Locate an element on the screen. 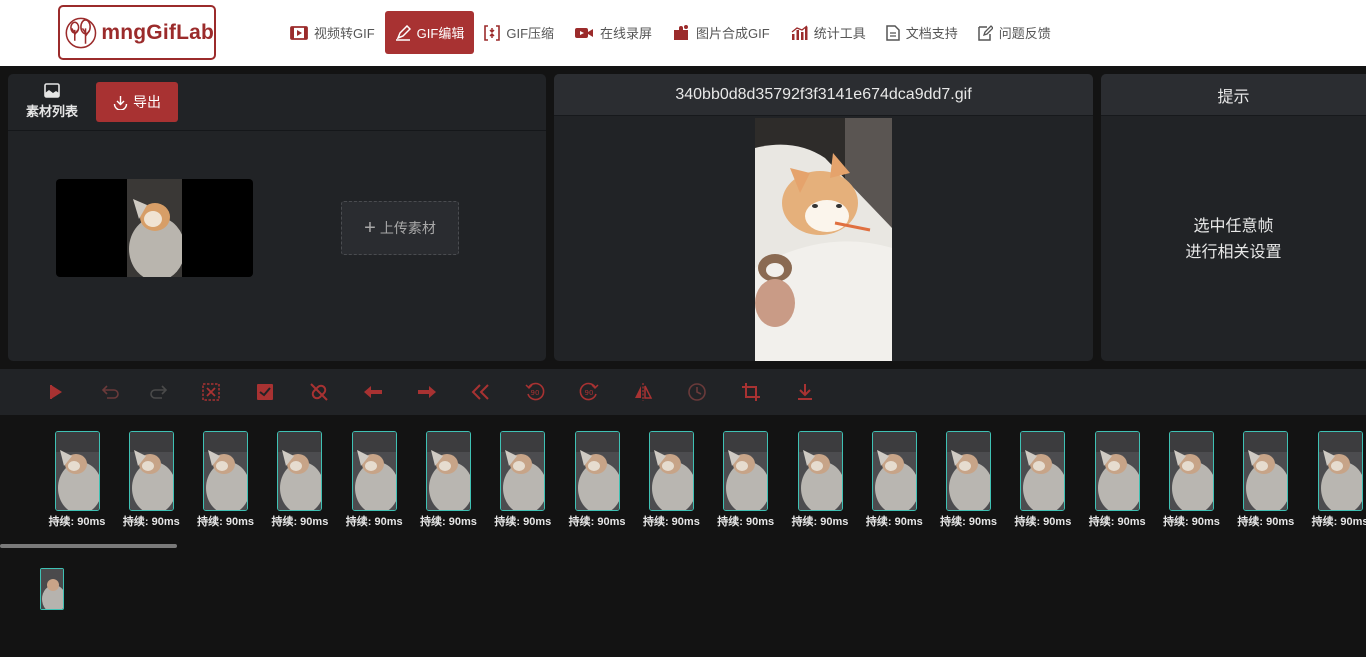 The height and width of the screenshot is (657, 1366). delete-selection-button is located at coordinates (211, 392).